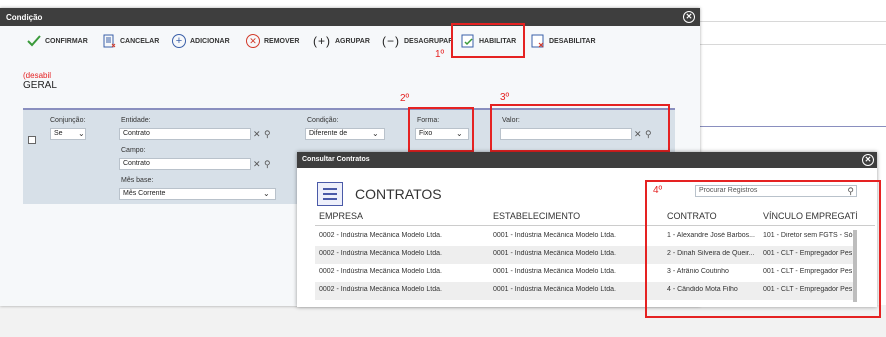 The height and width of the screenshot is (337, 886). What do you see at coordinates (109, 41) in the screenshot?
I see `clipboard-cancel-icon` at bounding box center [109, 41].